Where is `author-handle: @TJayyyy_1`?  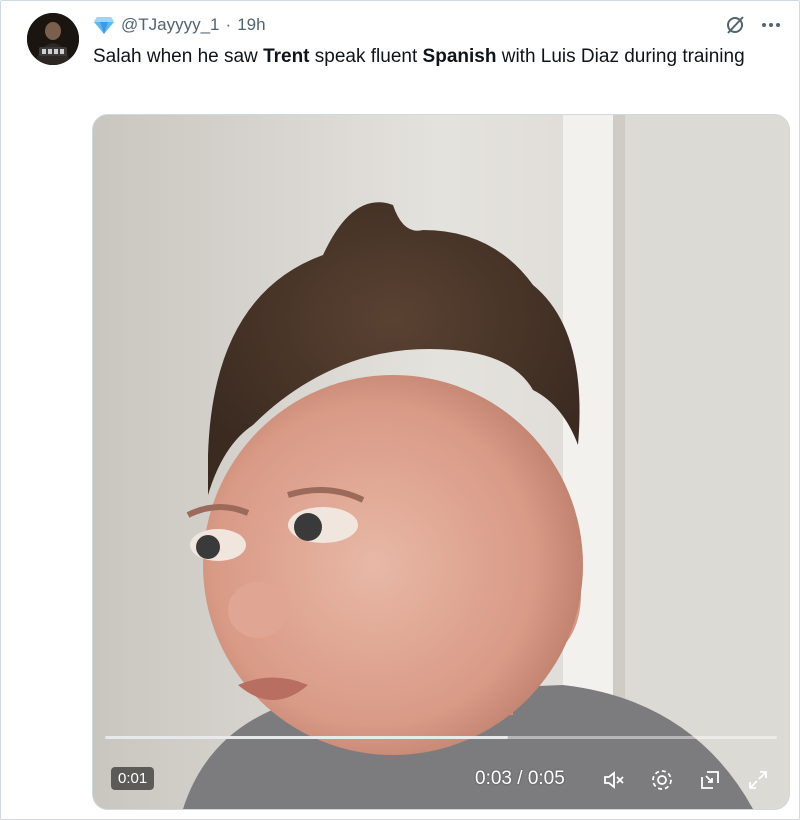
author-handle: @TJayyyy_1 is located at coordinates (170, 25).